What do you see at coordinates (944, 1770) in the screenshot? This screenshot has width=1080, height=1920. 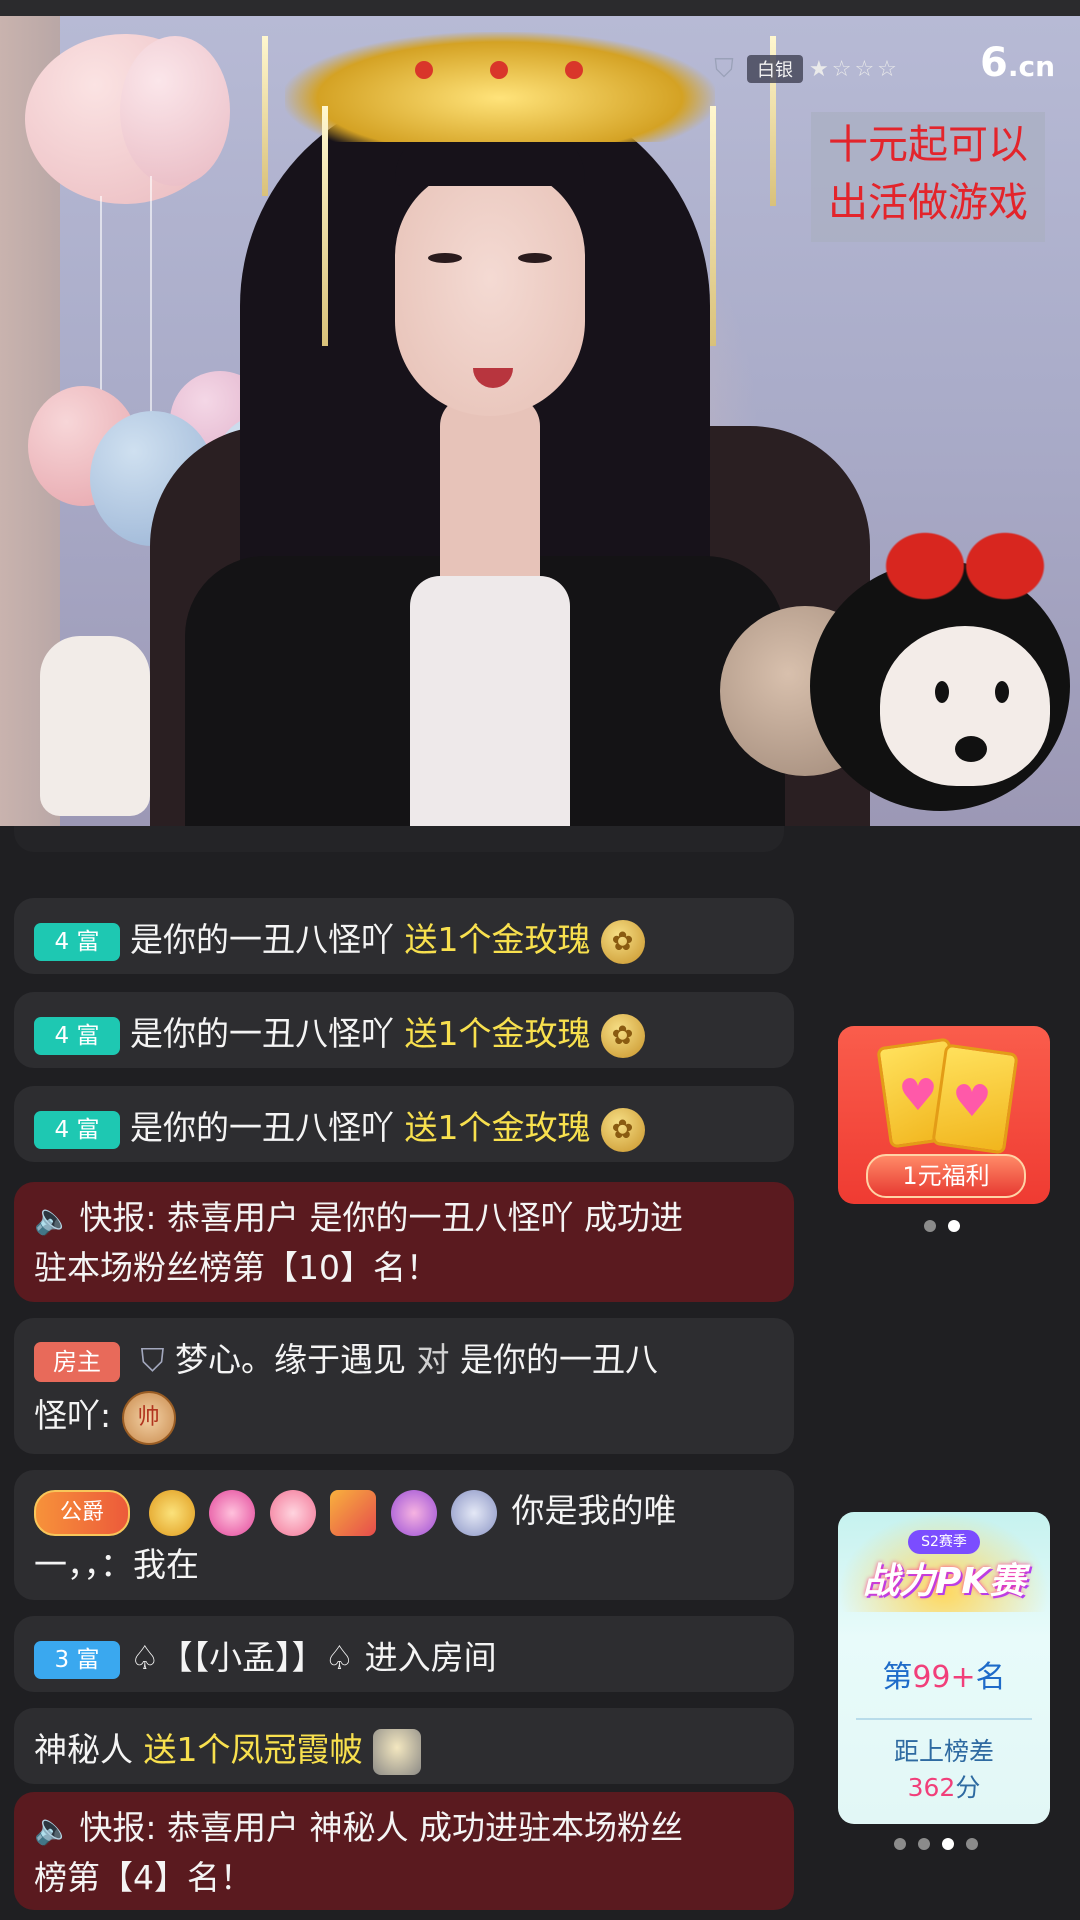 I see `pk-gap: 距上榜差 362分` at bounding box center [944, 1770].